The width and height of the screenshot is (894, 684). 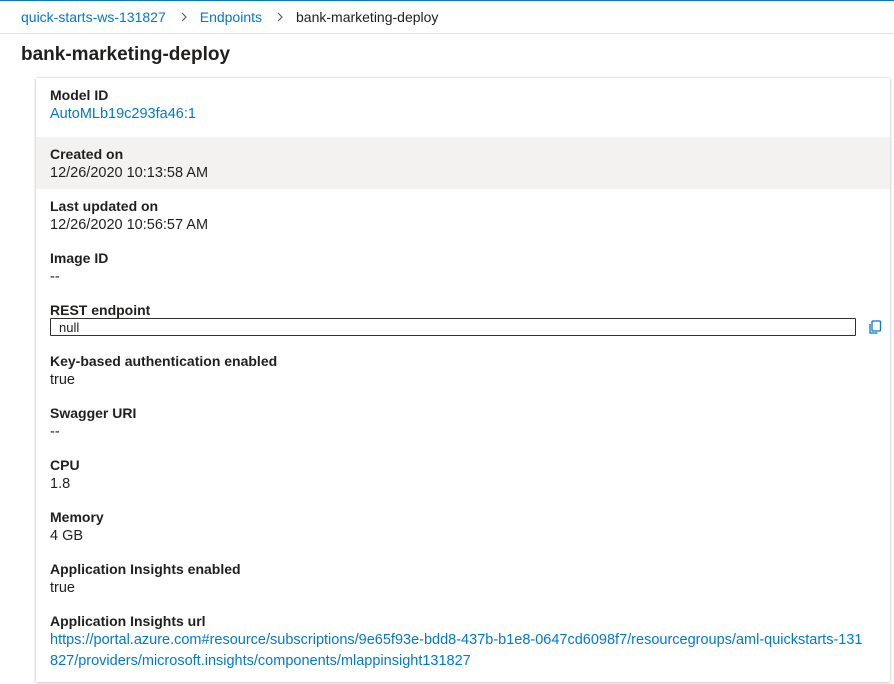 What do you see at coordinates (60, 484) in the screenshot?
I see `cpu-value: 1.8` at bounding box center [60, 484].